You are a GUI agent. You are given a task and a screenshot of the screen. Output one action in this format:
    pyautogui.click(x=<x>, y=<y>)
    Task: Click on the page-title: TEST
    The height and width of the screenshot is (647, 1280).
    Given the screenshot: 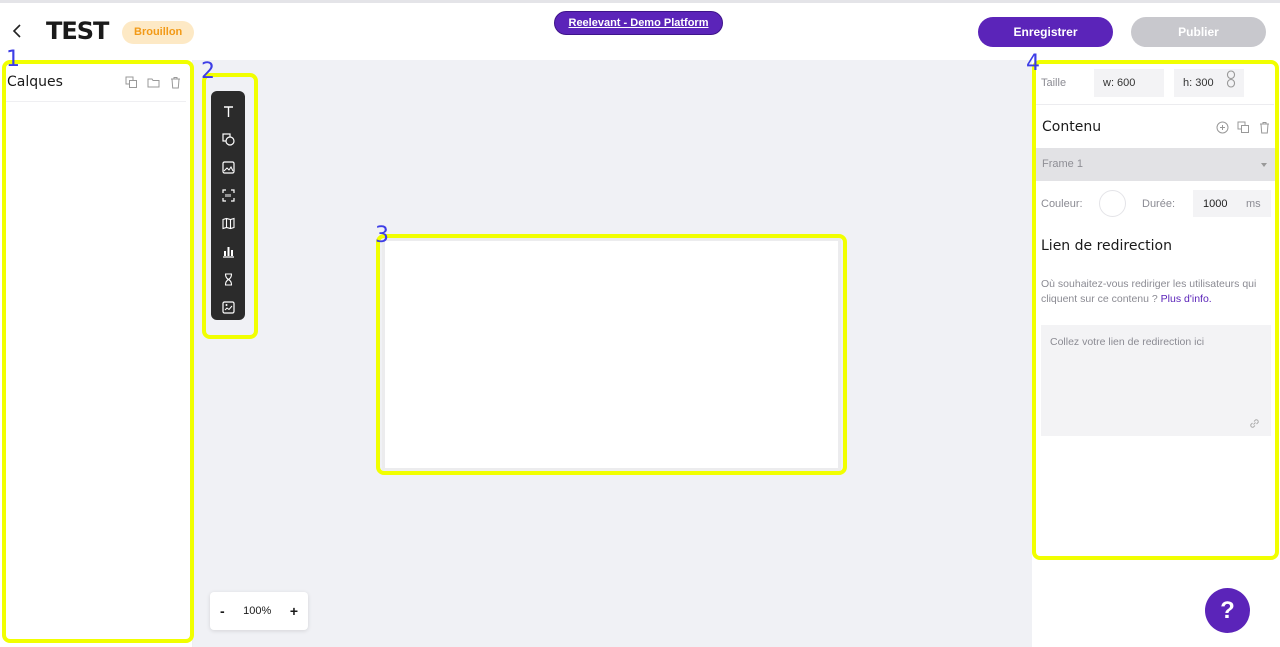 What is the action you would take?
    pyautogui.click(x=77, y=31)
    